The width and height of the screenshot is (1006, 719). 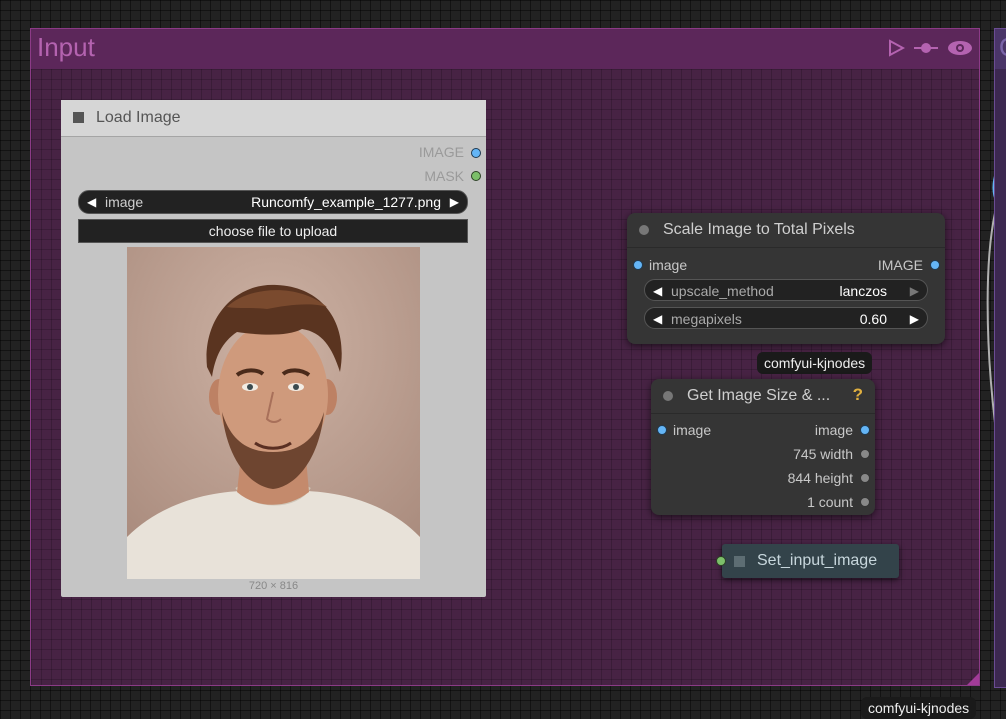 What do you see at coordinates (865, 502) in the screenshot?
I see `output-count-port` at bounding box center [865, 502].